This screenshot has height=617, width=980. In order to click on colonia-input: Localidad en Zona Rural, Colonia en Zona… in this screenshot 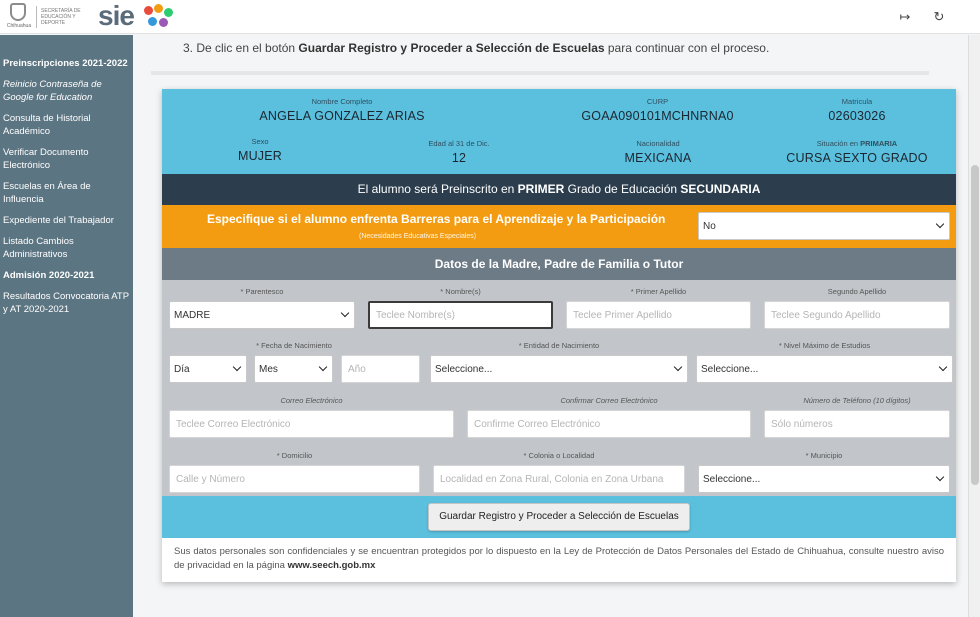, I will do `click(559, 479)`.